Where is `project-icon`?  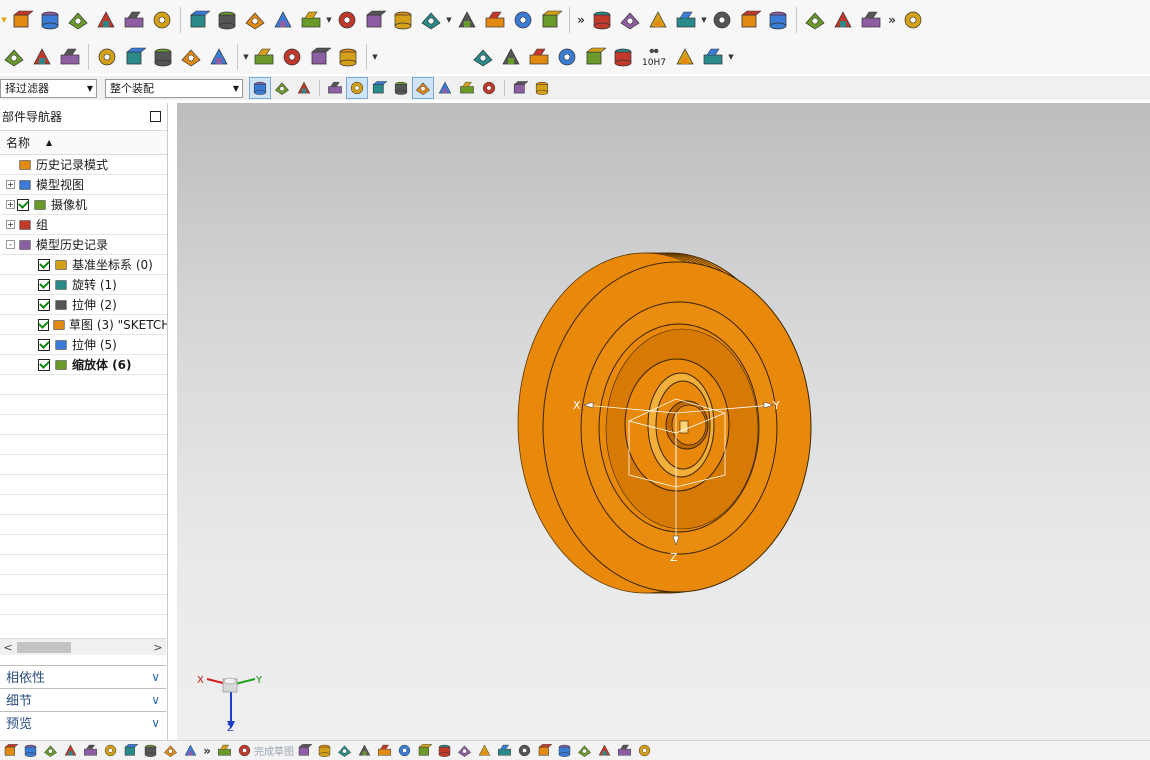
project-icon is located at coordinates (644, 751).